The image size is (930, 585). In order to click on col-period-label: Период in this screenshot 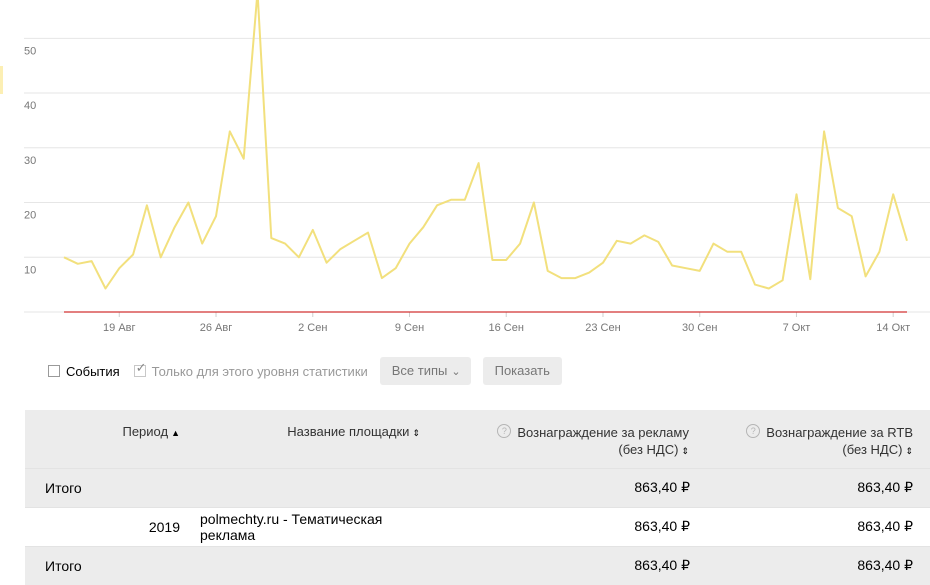, I will do `click(145, 431)`.